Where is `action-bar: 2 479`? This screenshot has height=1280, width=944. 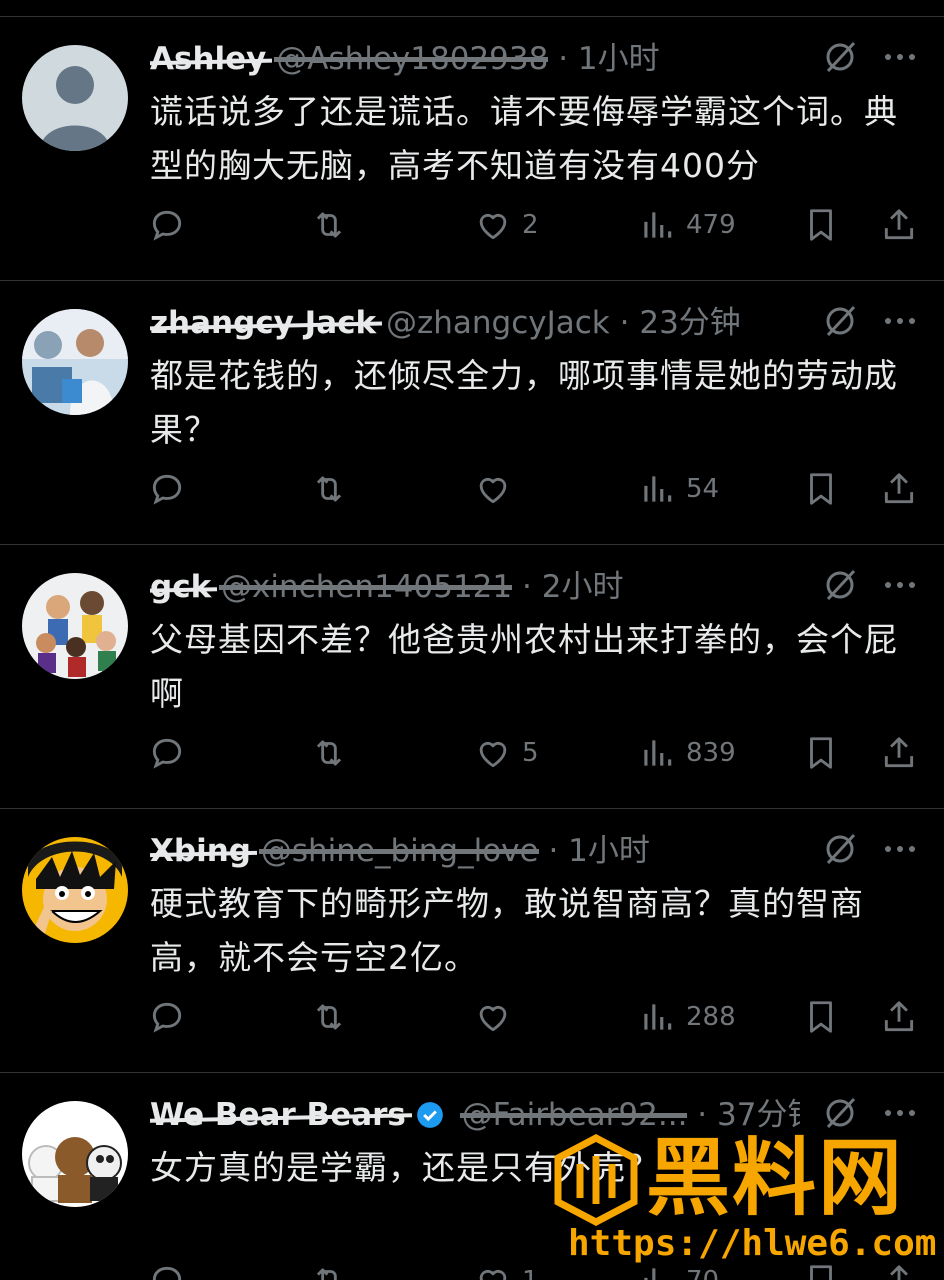
action-bar: 2 479 is located at coordinates (472, 225).